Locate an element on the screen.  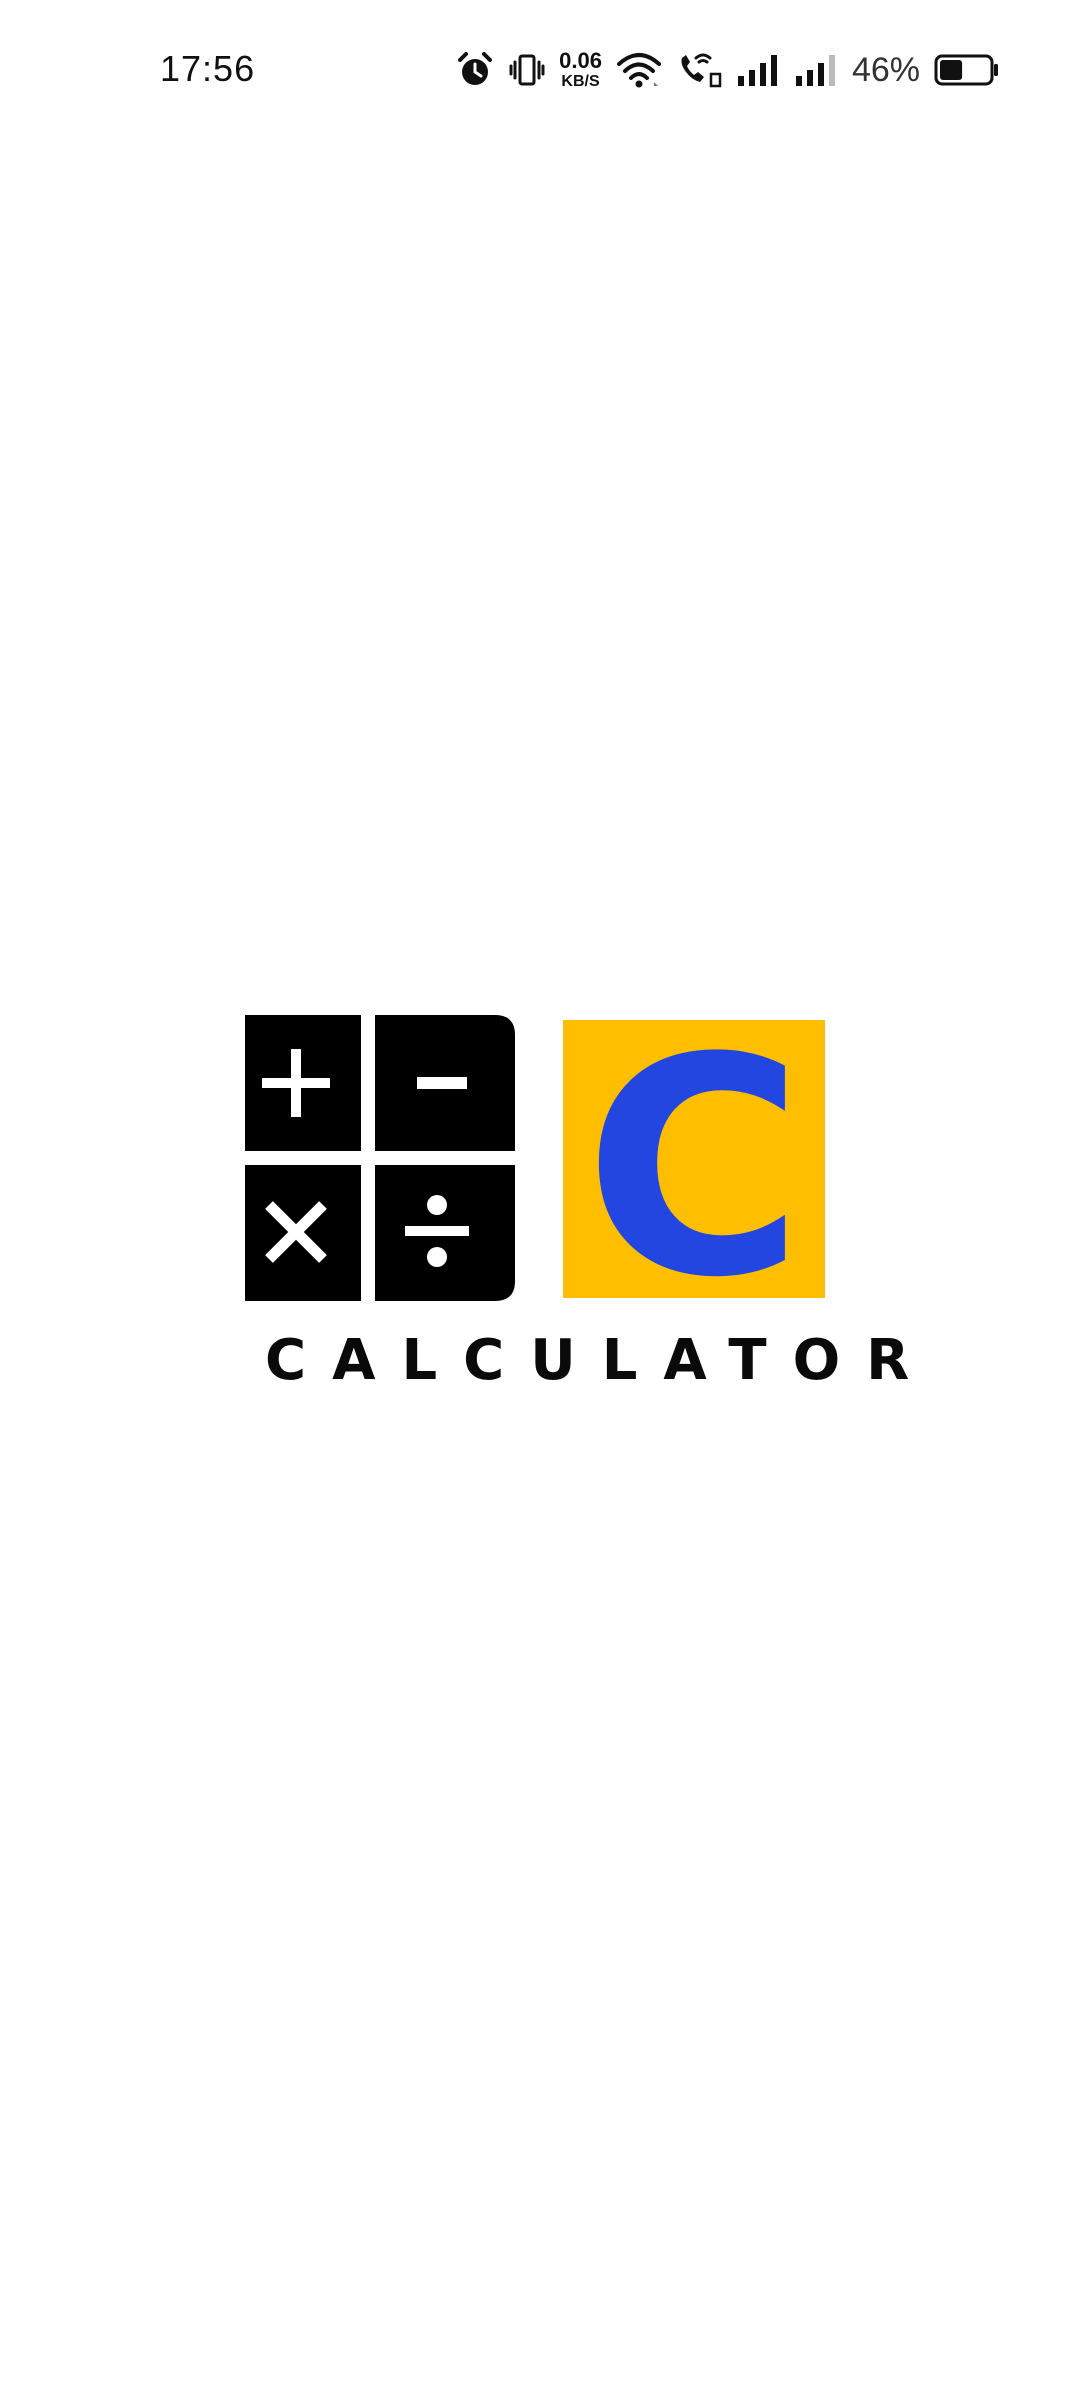
calculator-keys-icon is located at coordinates (380, 1158).